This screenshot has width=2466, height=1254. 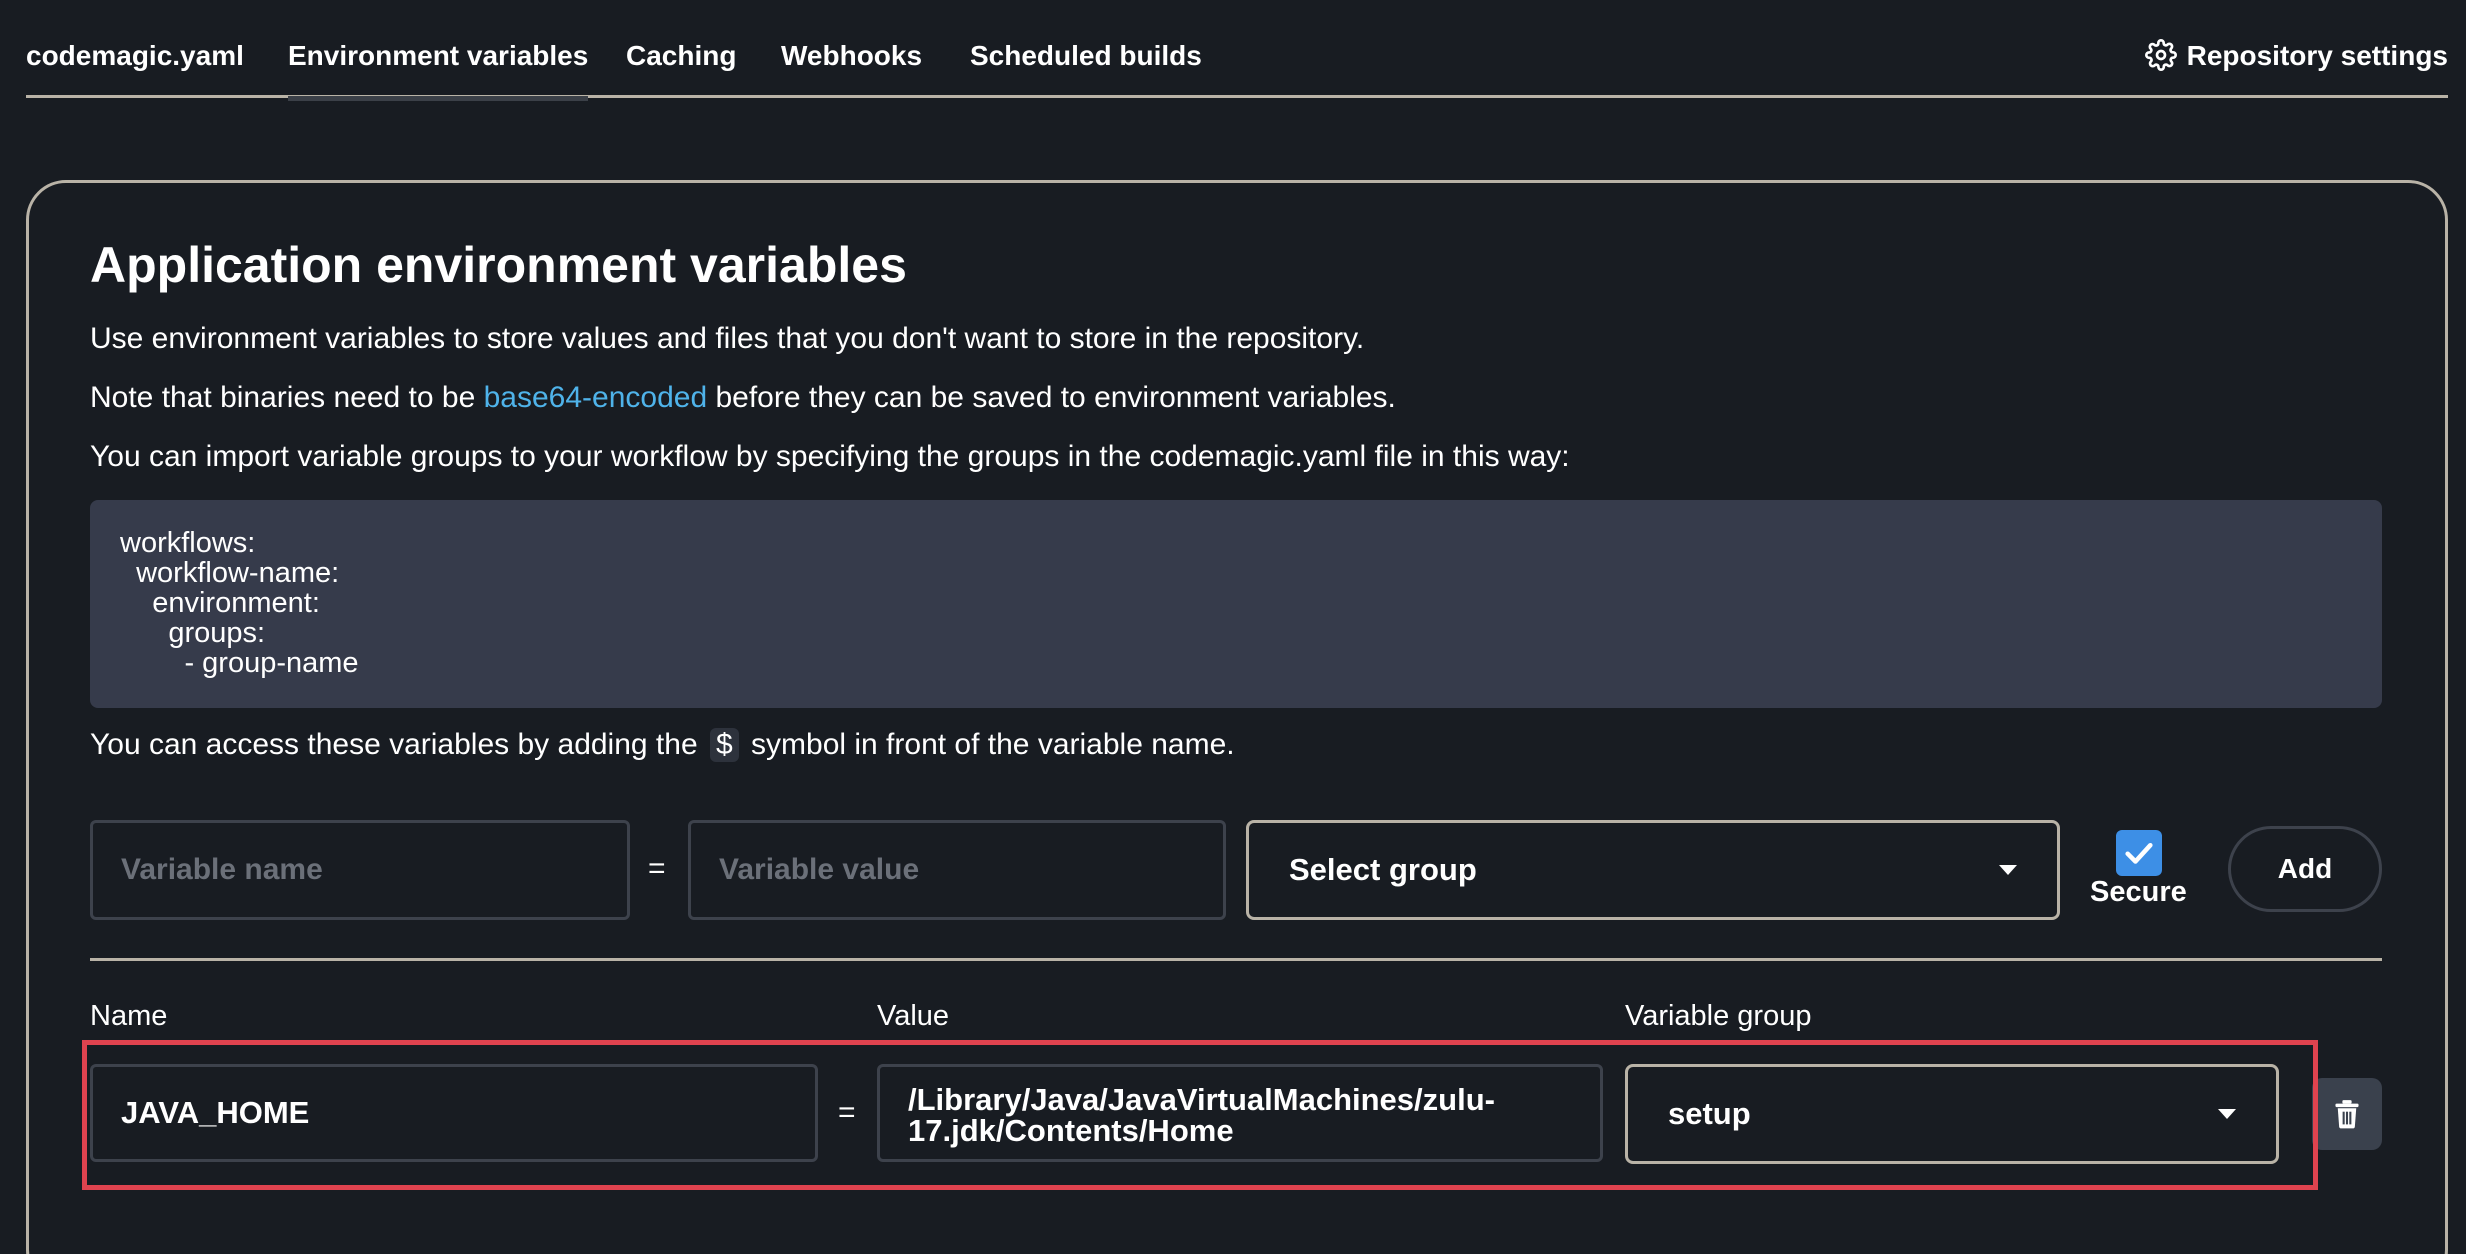 I want to click on tab-scheduled-builds: Scheduled builds, so click(x=1086, y=69).